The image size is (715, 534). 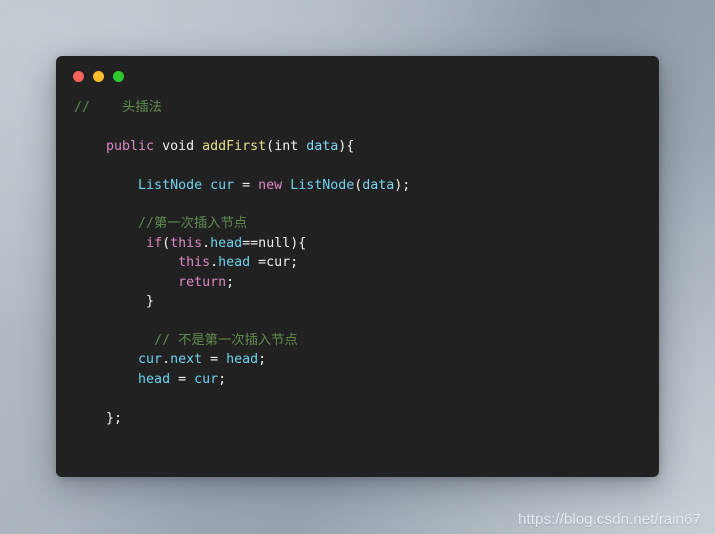 What do you see at coordinates (178, 146) in the screenshot?
I see `code-token-plain: void` at bounding box center [178, 146].